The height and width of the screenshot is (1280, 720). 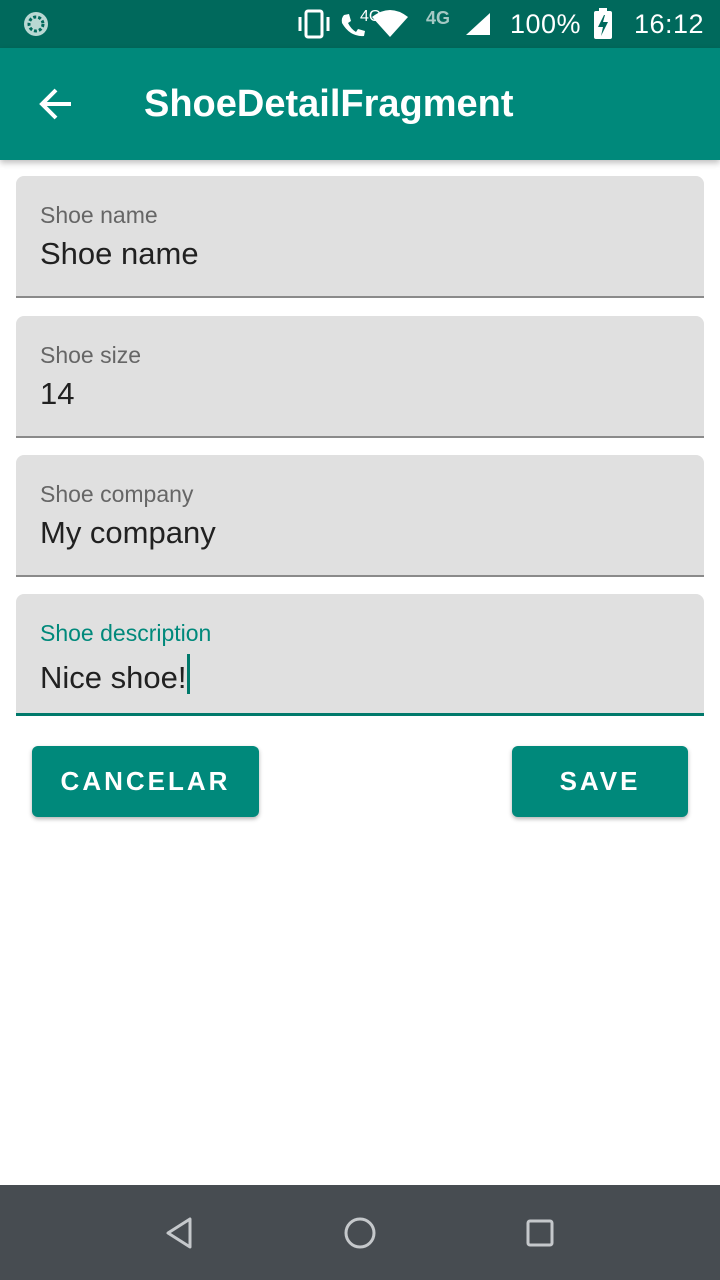 I want to click on vibrate-icon, so click(x=314, y=24).